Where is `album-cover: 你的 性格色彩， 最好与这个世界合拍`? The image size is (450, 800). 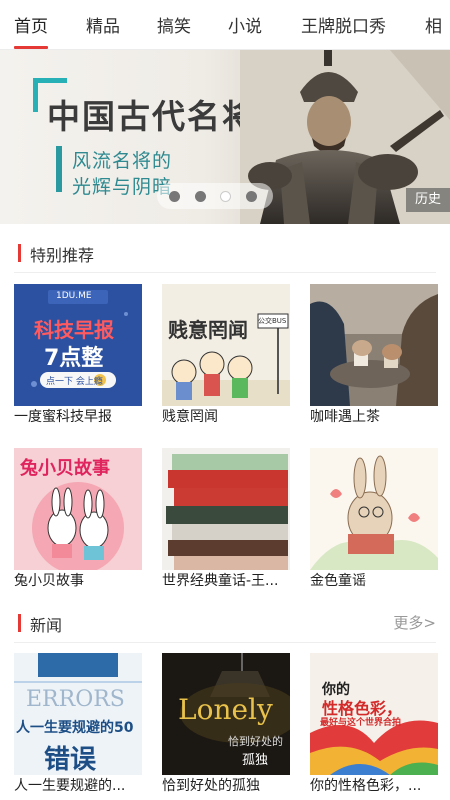
album-cover: 你的 性格色彩， 最好与这个世界合拍 is located at coordinates (374, 714).